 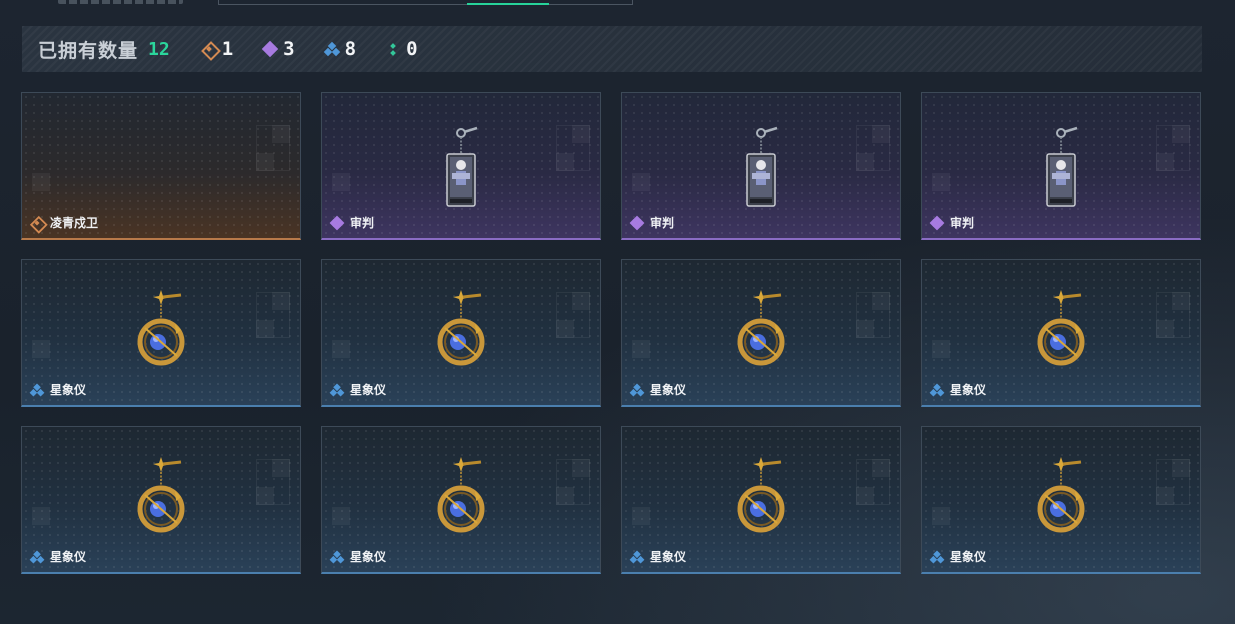 I want to click on cropped-header-title, so click(x=120, y=2).